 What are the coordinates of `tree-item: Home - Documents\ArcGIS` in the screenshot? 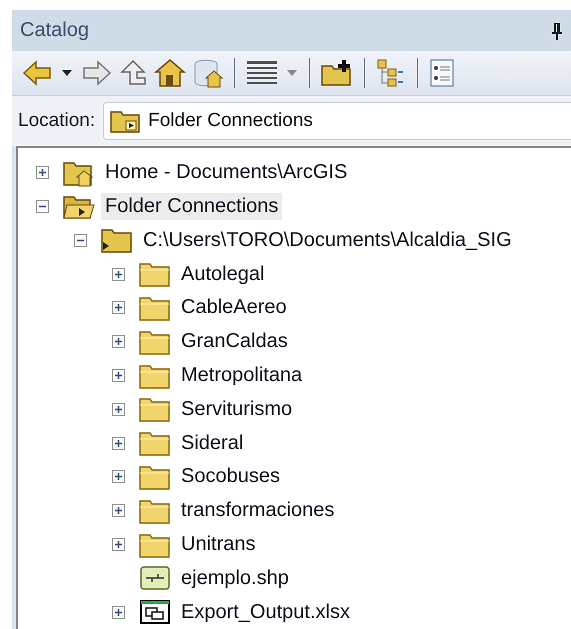 It's located at (226, 172).